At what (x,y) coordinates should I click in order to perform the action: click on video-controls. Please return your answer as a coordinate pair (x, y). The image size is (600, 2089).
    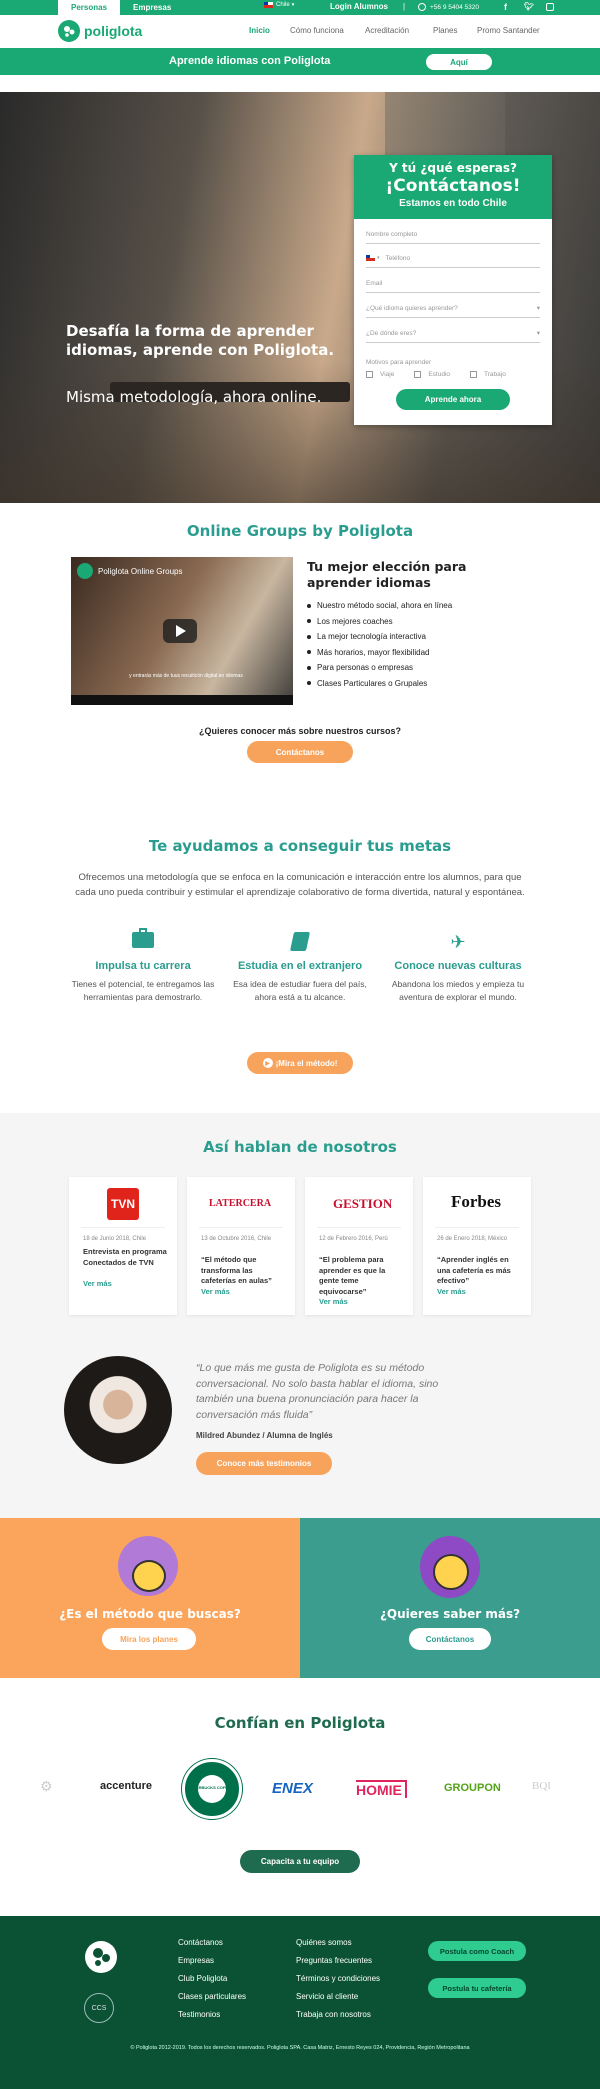
    Looking at the image, I should click on (182, 700).